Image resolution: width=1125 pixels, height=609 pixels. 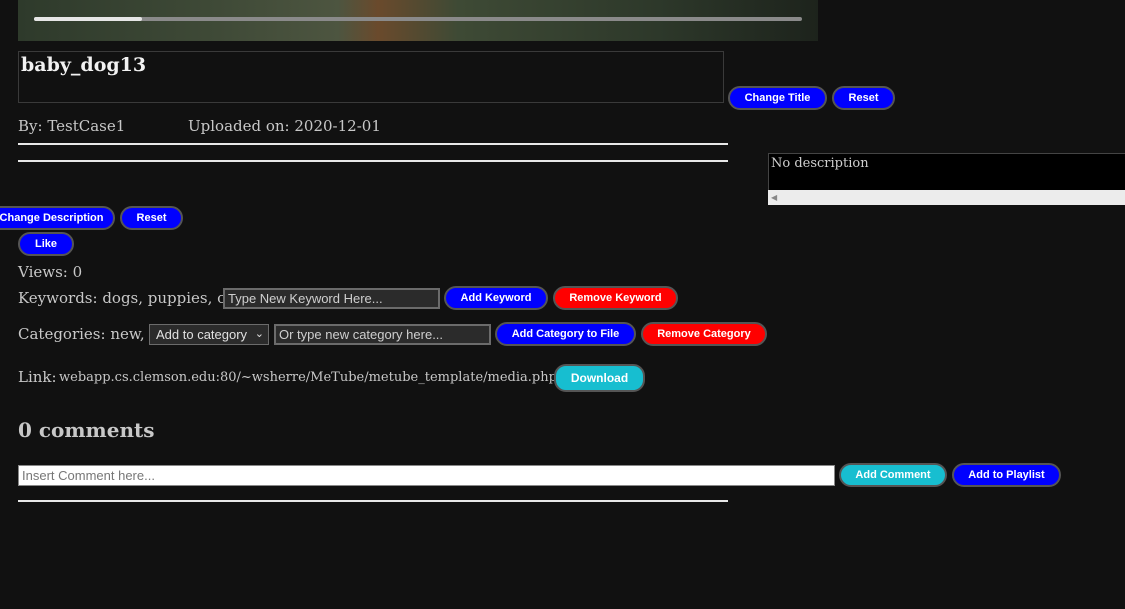 What do you see at coordinates (46, 244) in the screenshot?
I see `like-button: Like` at bounding box center [46, 244].